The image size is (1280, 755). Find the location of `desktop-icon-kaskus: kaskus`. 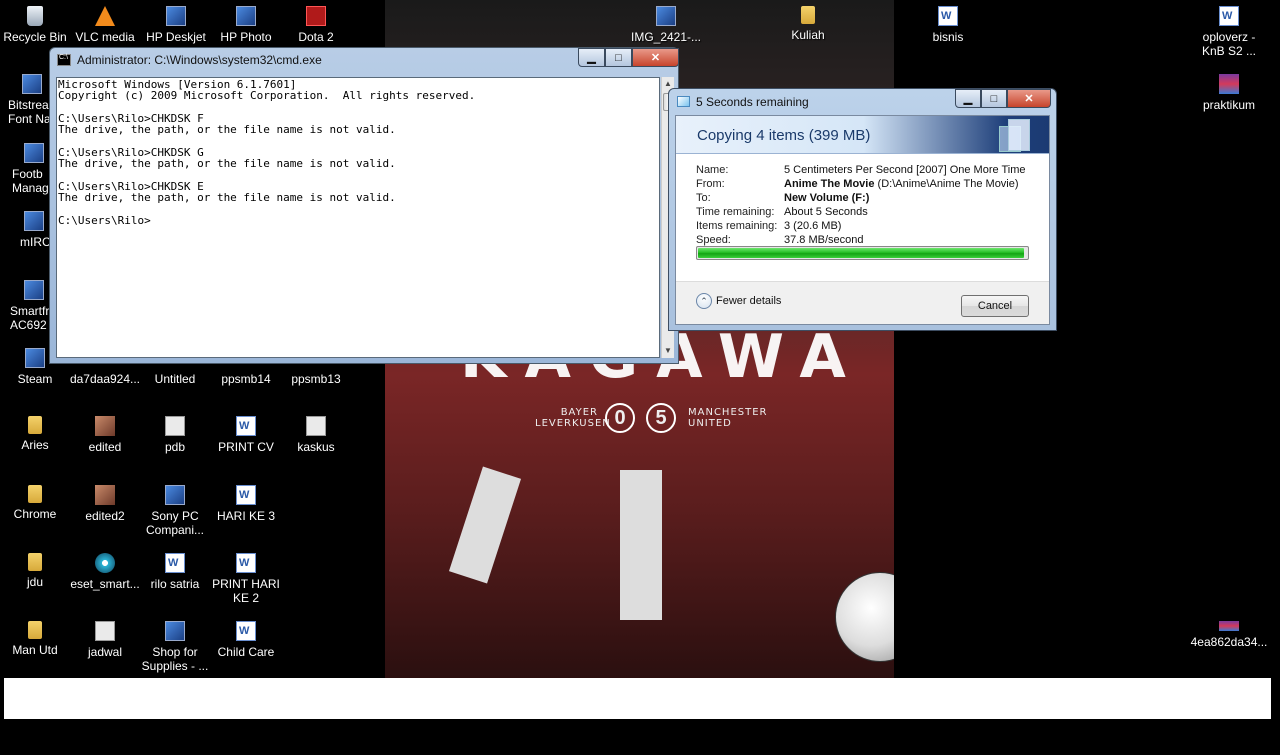

desktop-icon-kaskus: kaskus is located at coordinates (316, 435).